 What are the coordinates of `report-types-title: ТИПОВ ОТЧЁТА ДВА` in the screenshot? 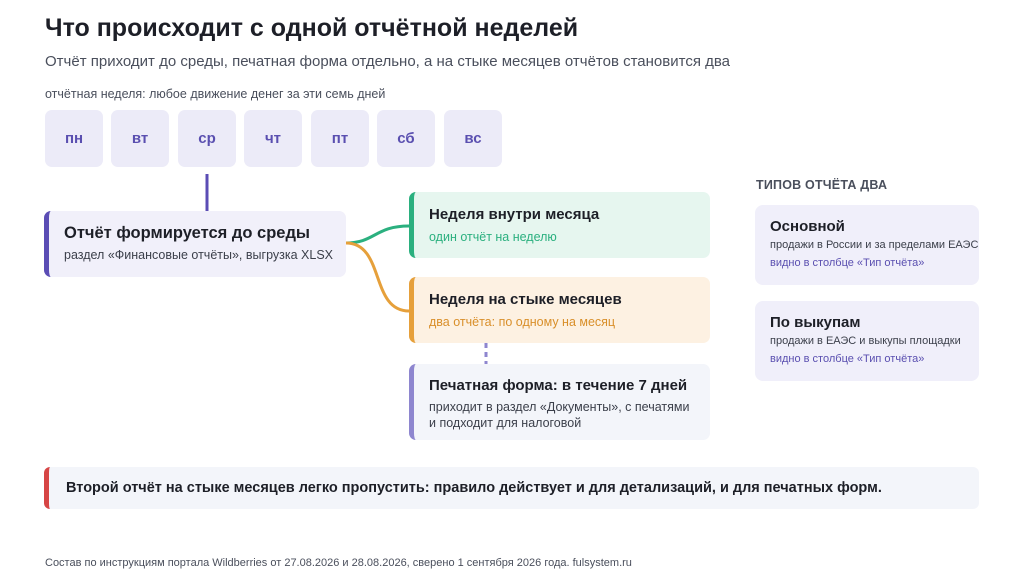 It's located at (822, 185).